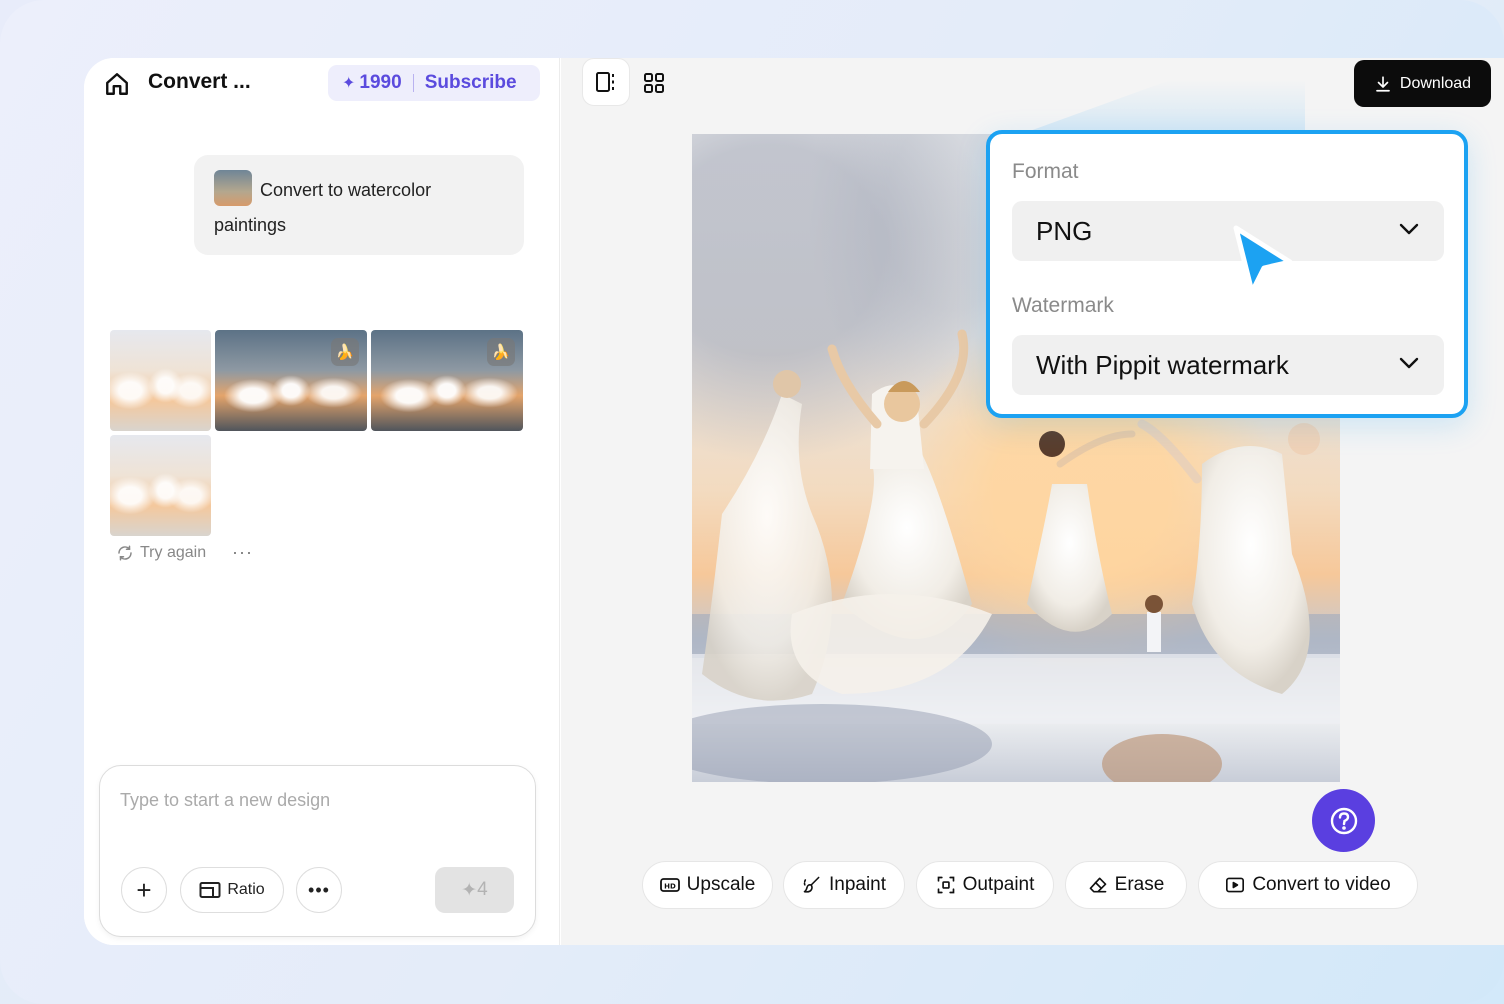 This screenshot has width=1504, height=1004. I want to click on grid-view-icon, so click(654, 83).